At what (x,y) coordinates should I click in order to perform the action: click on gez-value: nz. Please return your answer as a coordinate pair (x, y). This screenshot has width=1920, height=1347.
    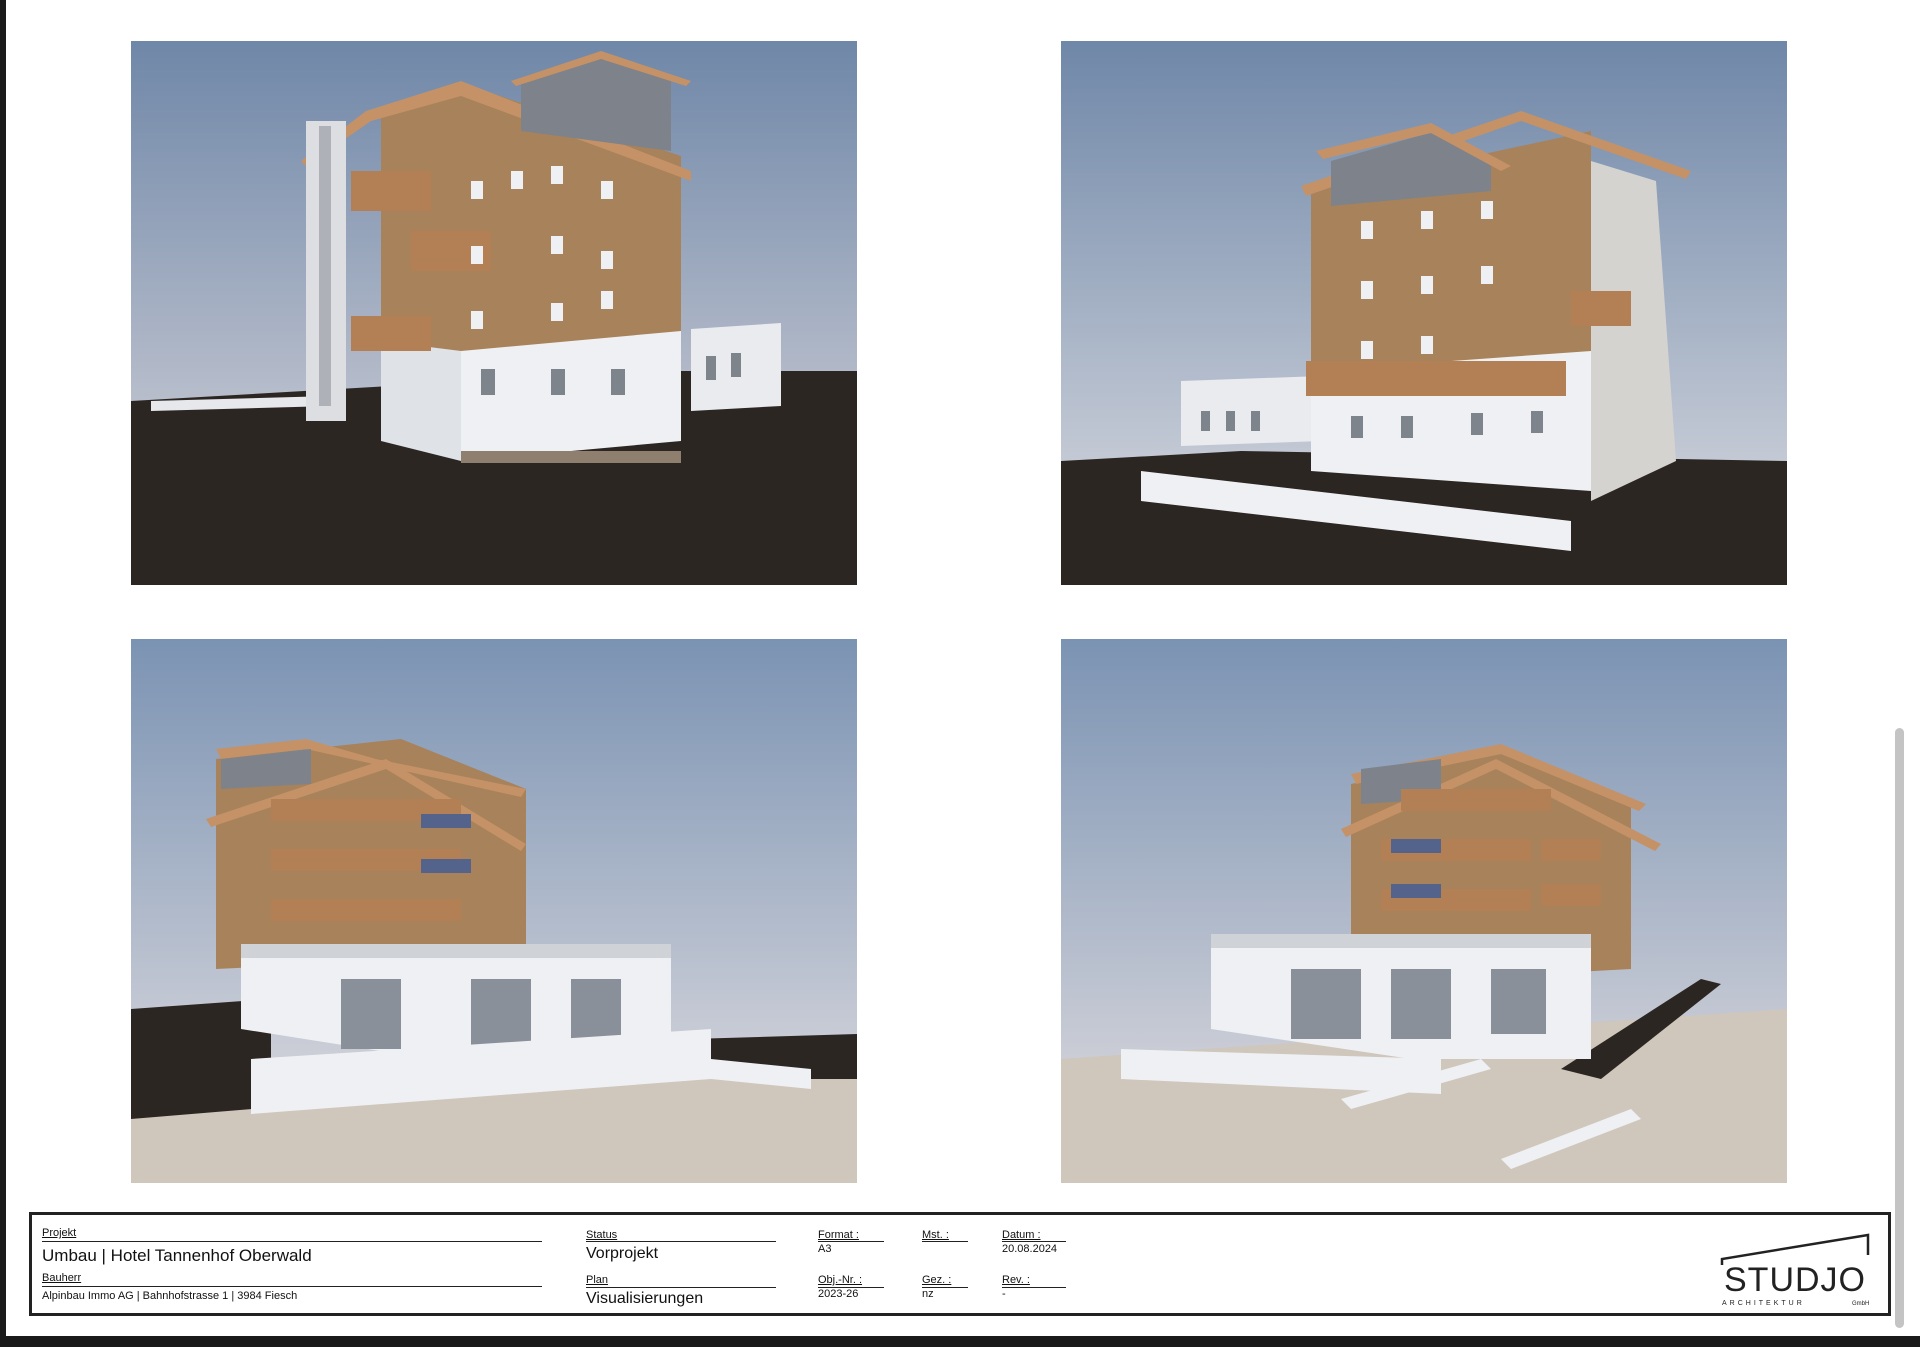
    Looking at the image, I should click on (928, 1294).